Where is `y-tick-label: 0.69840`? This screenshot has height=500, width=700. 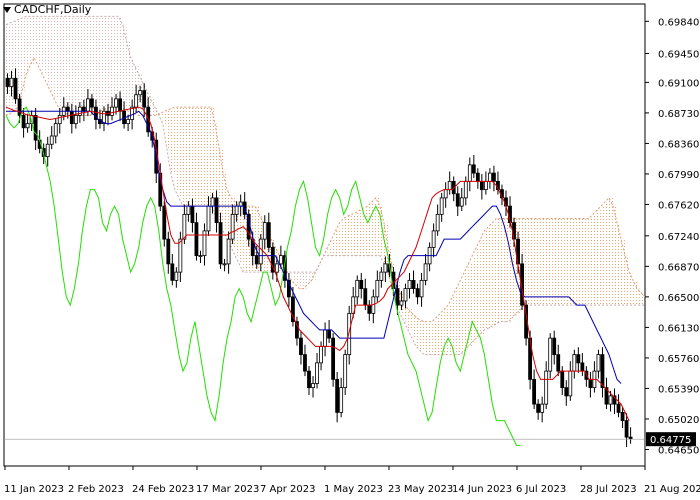
y-tick-label: 0.69840 is located at coordinates (678, 22).